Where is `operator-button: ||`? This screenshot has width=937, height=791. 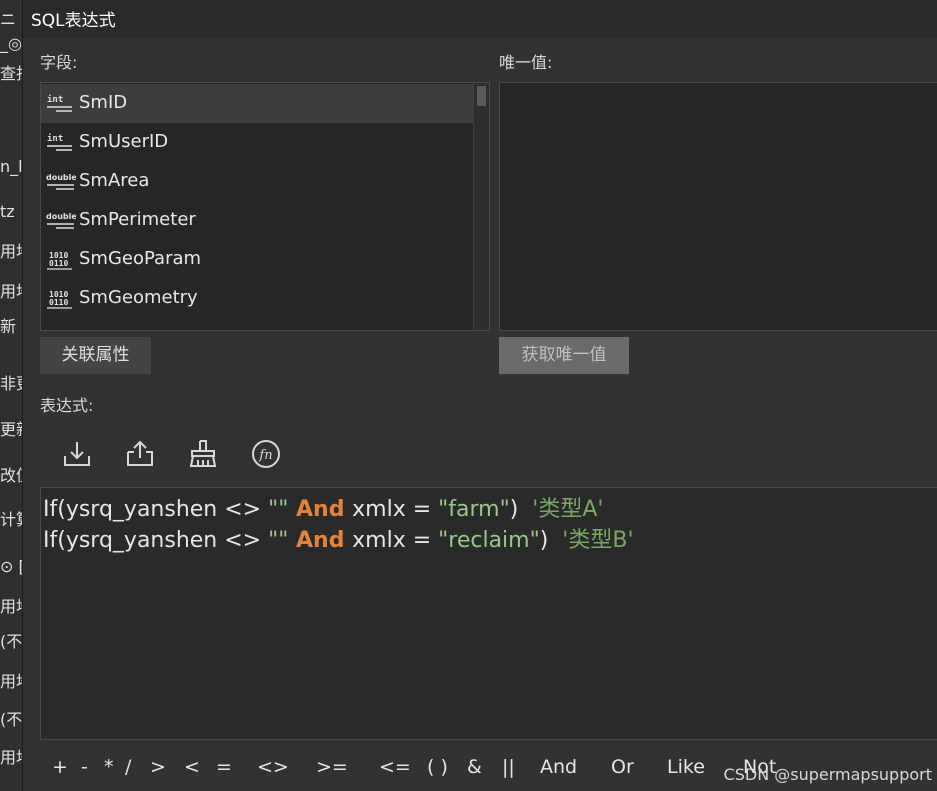
operator-button: || is located at coordinates (508, 767).